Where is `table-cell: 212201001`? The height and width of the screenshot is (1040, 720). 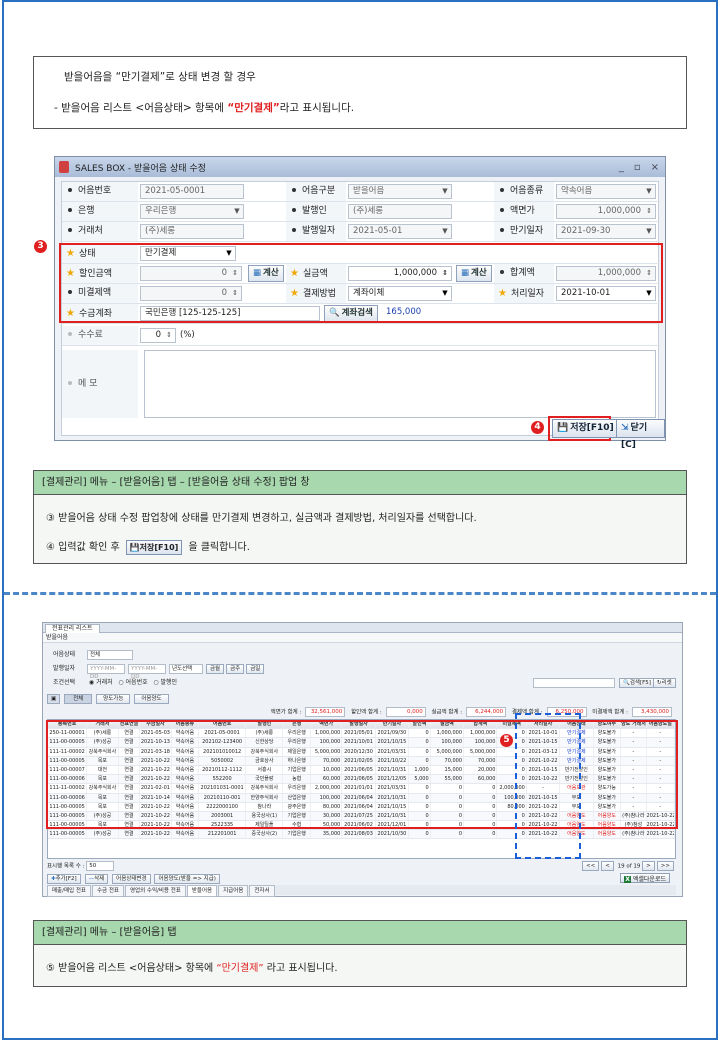
table-cell: 212201001 is located at coordinates (223, 834).